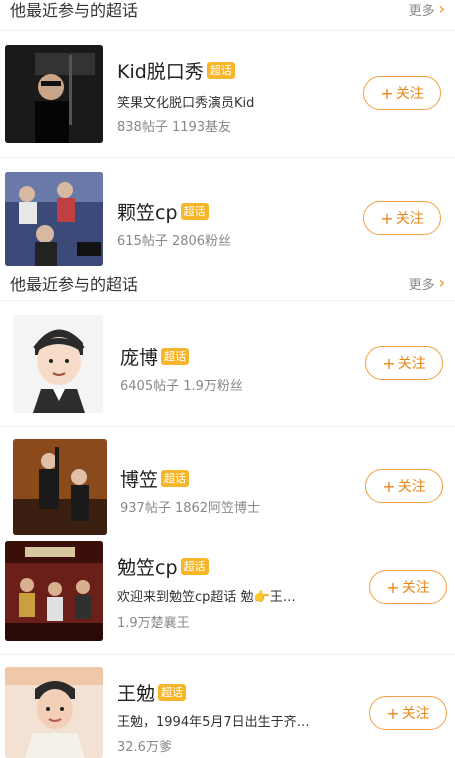 The width and height of the screenshot is (455, 758). I want to click on topic-stats: 937帖子 1862阿笠博士, so click(190, 508).